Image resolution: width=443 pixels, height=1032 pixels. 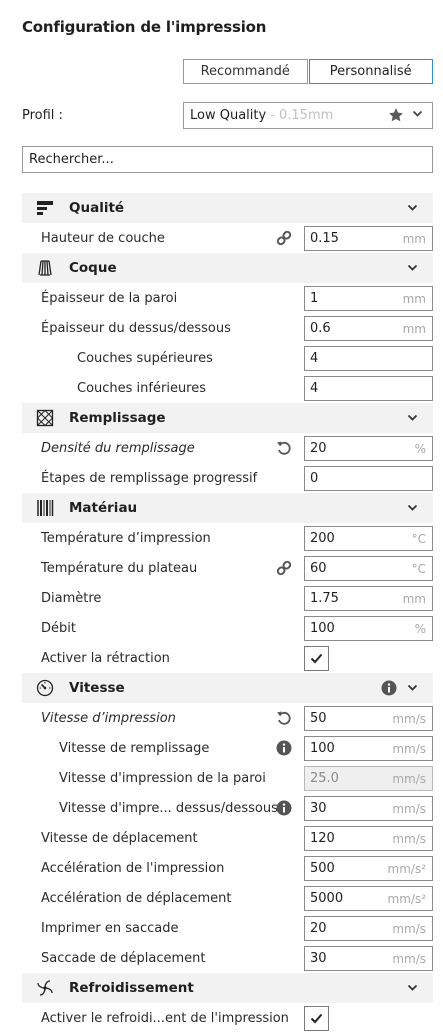 What do you see at coordinates (45, 688) in the screenshot?
I see `speed-icon` at bounding box center [45, 688].